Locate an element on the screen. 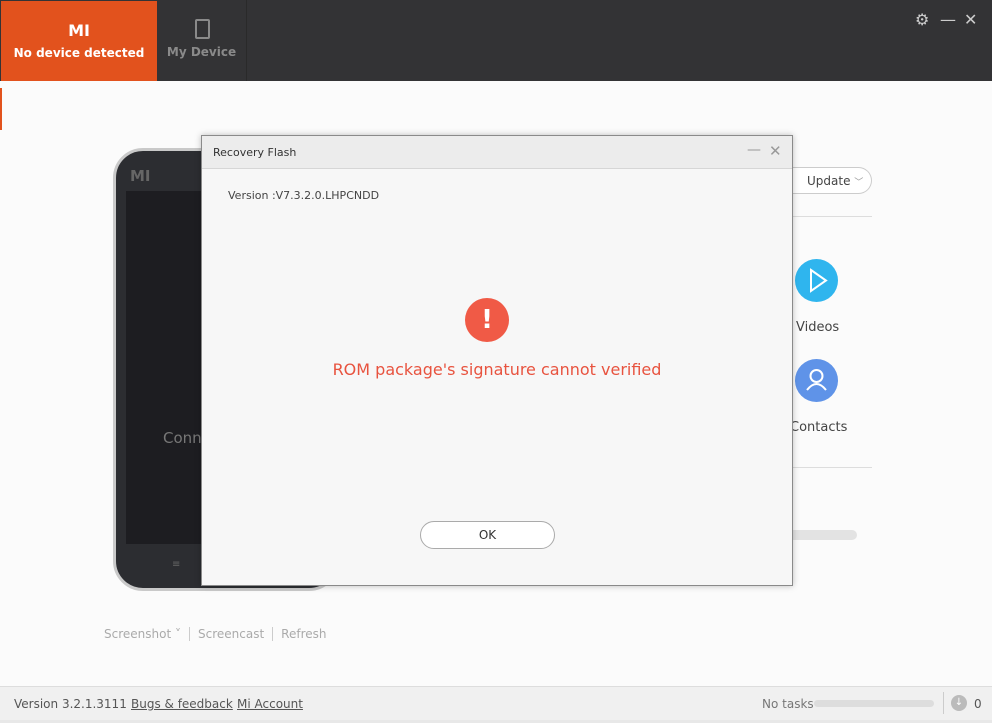  app-version: Version 3.2.1.3111 is located at coordinates (70, 704).